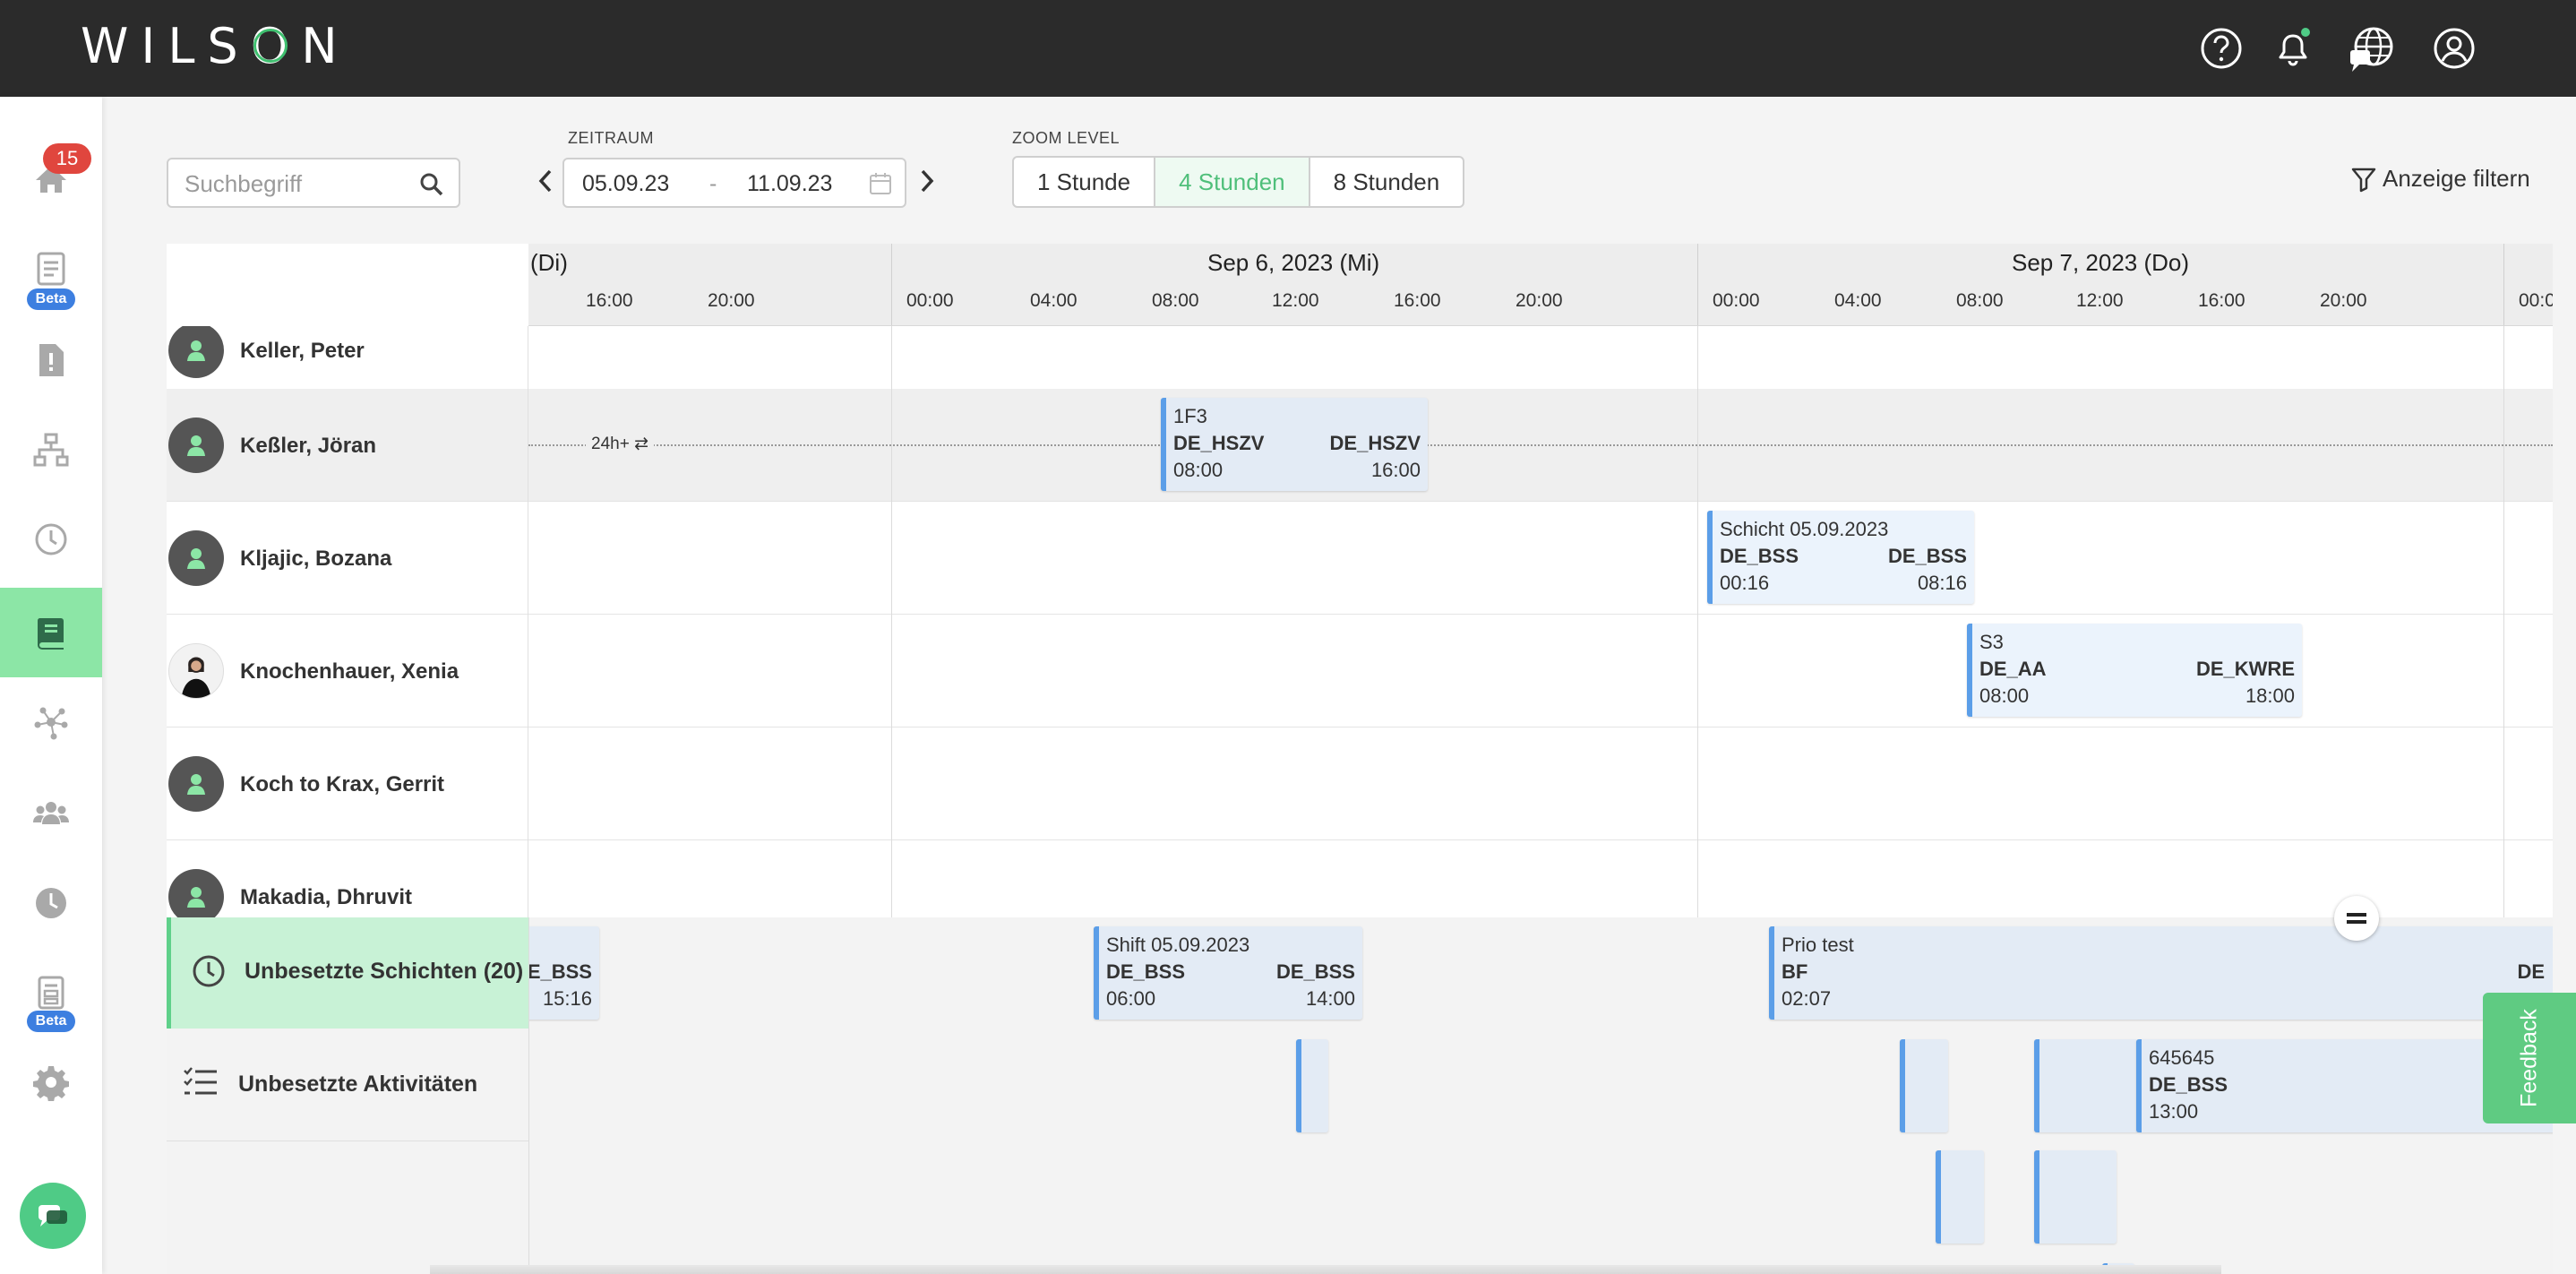 The width and height of the screenshot is (2576, 1274). I want to click on search-box, so click(313, 183).